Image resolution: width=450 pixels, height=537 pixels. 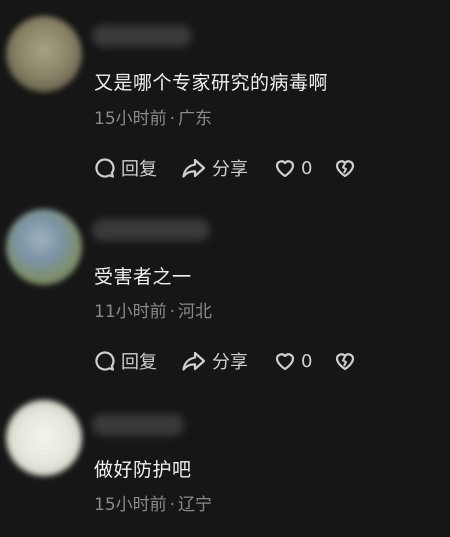 I want to click on comment-meta: 15小时前 · 广东, so click(x=153, y=116).